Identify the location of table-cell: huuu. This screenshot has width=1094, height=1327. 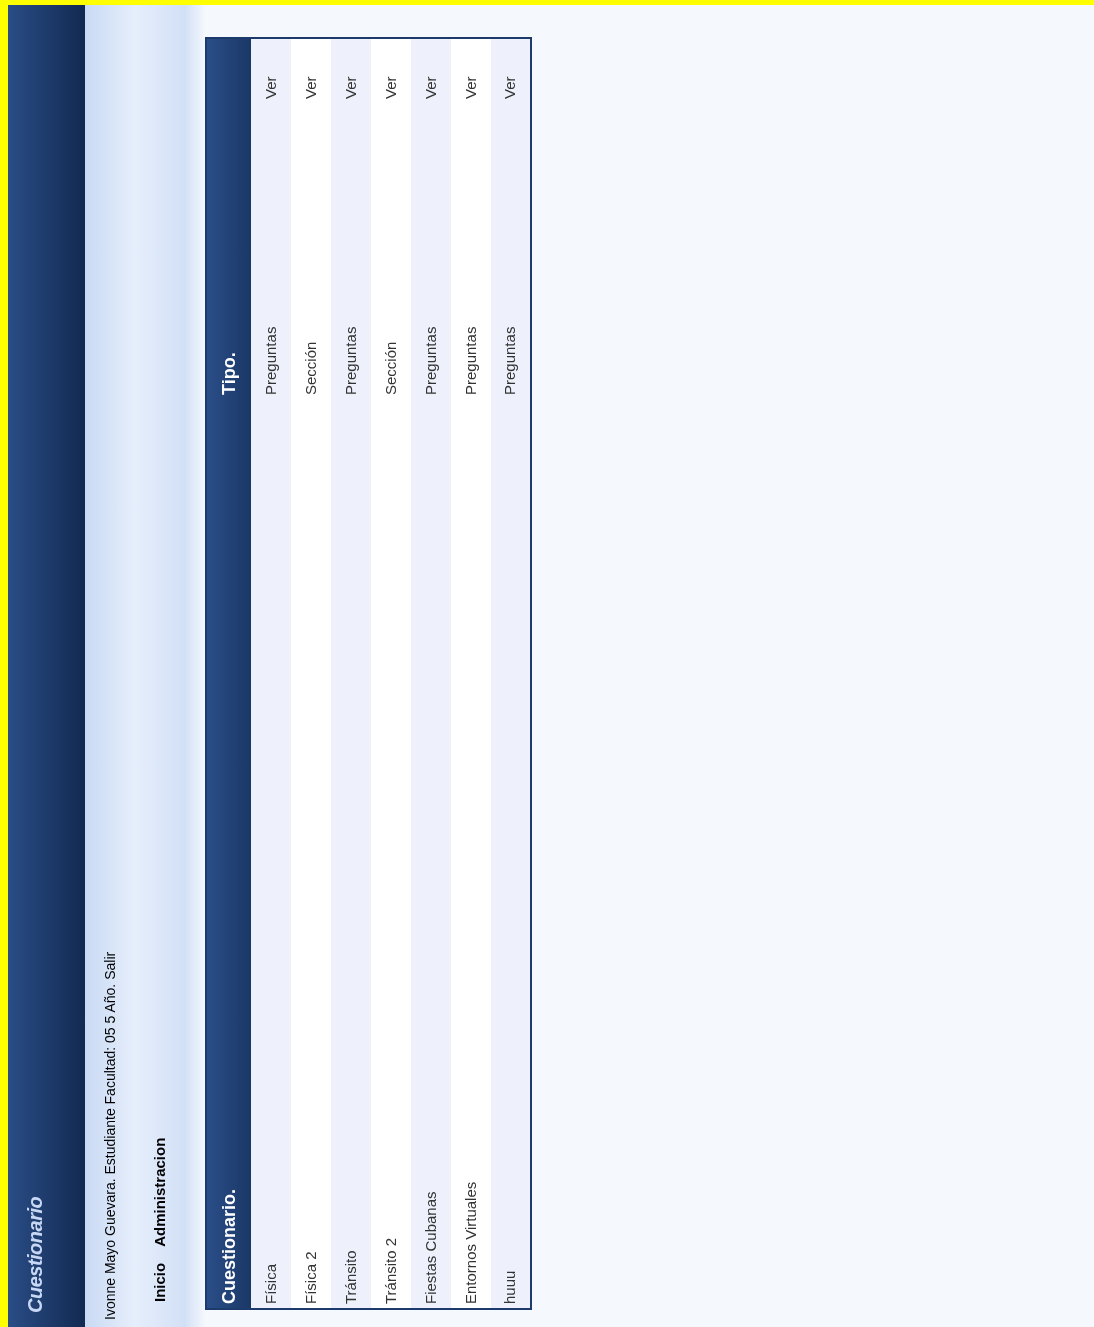
(510, 1287).